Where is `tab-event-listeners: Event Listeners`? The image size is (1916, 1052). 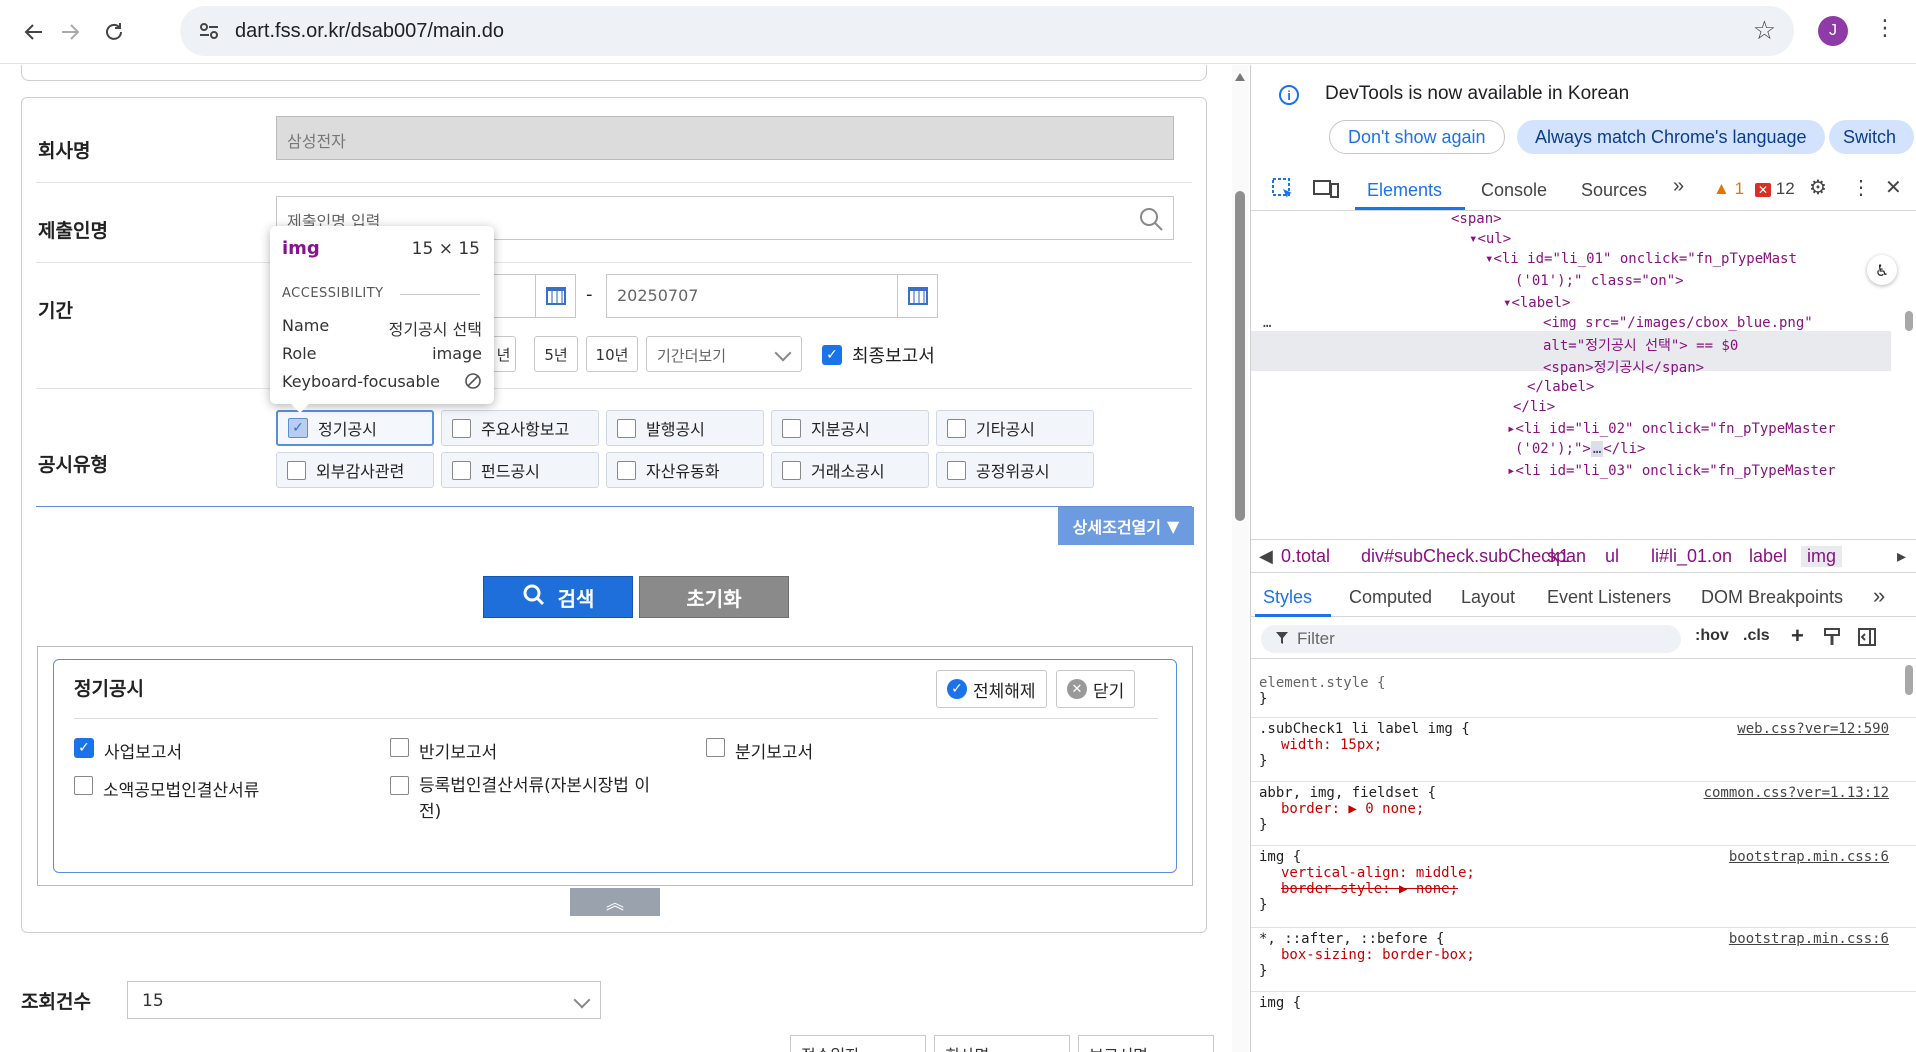 tab-event-listeners: Event Listeners is located at coordinates (1609, 597).